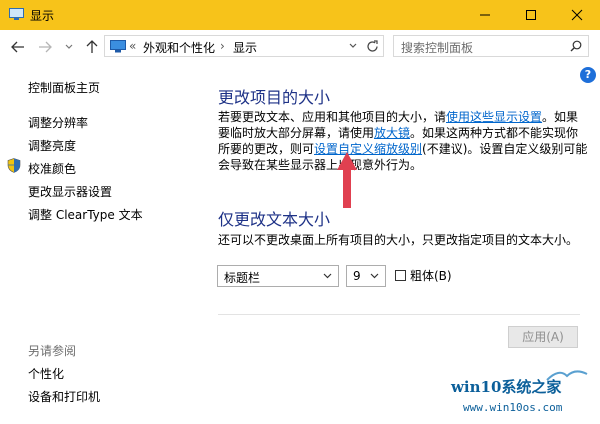  I want to click on arrow-up-icon, so click(92, 46).